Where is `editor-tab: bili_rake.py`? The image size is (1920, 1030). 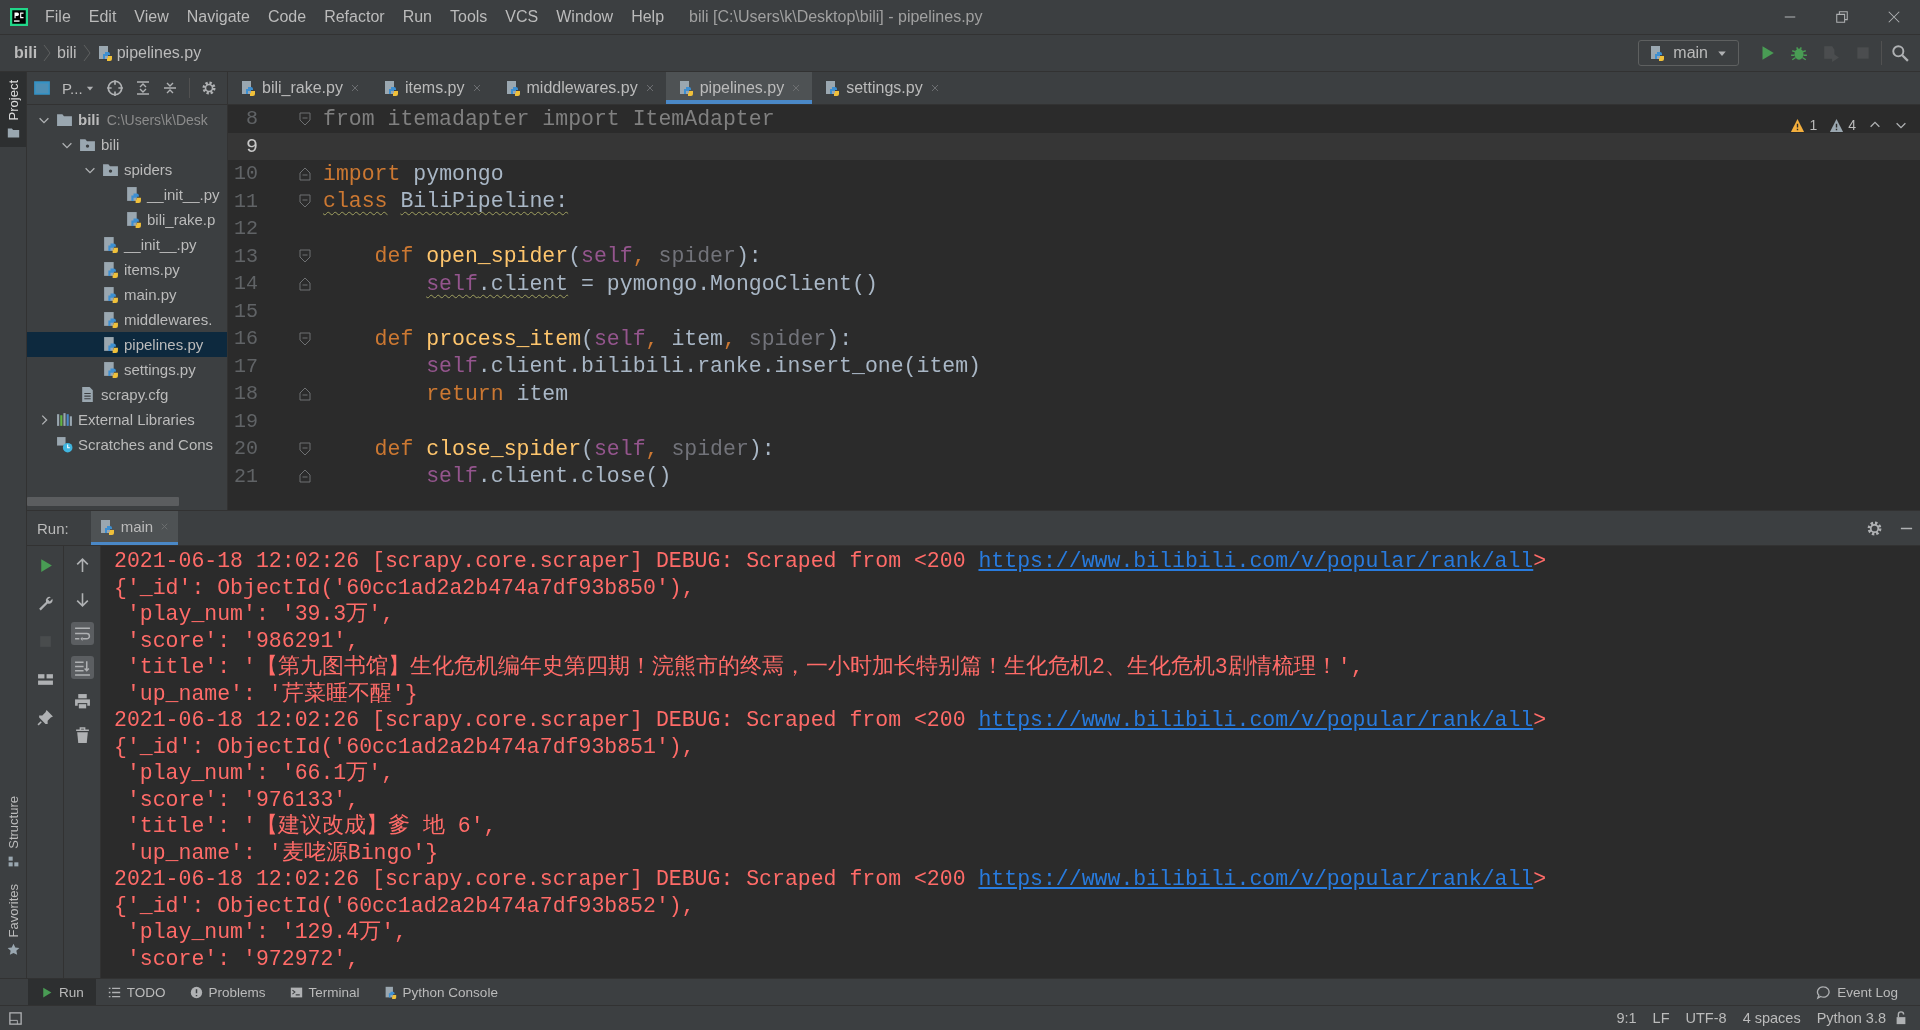
editor-tab: bili_rake.py is located at coordinates (299, 88).